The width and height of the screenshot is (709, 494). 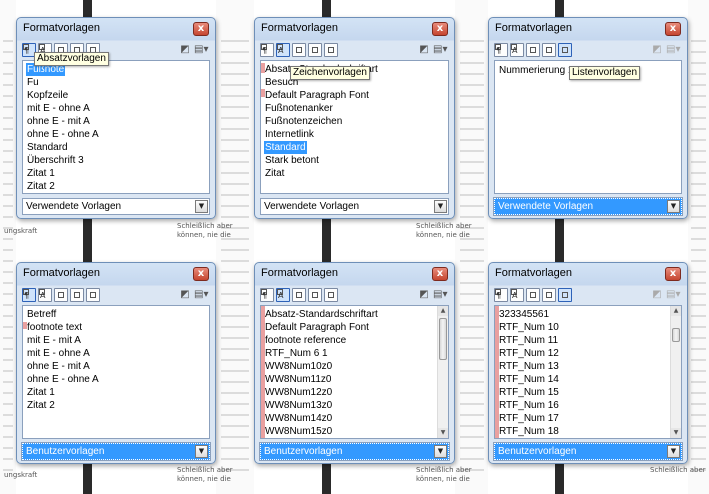 I want to click on style-list-item: RTF_Num 16, so click(x=529, y=405).